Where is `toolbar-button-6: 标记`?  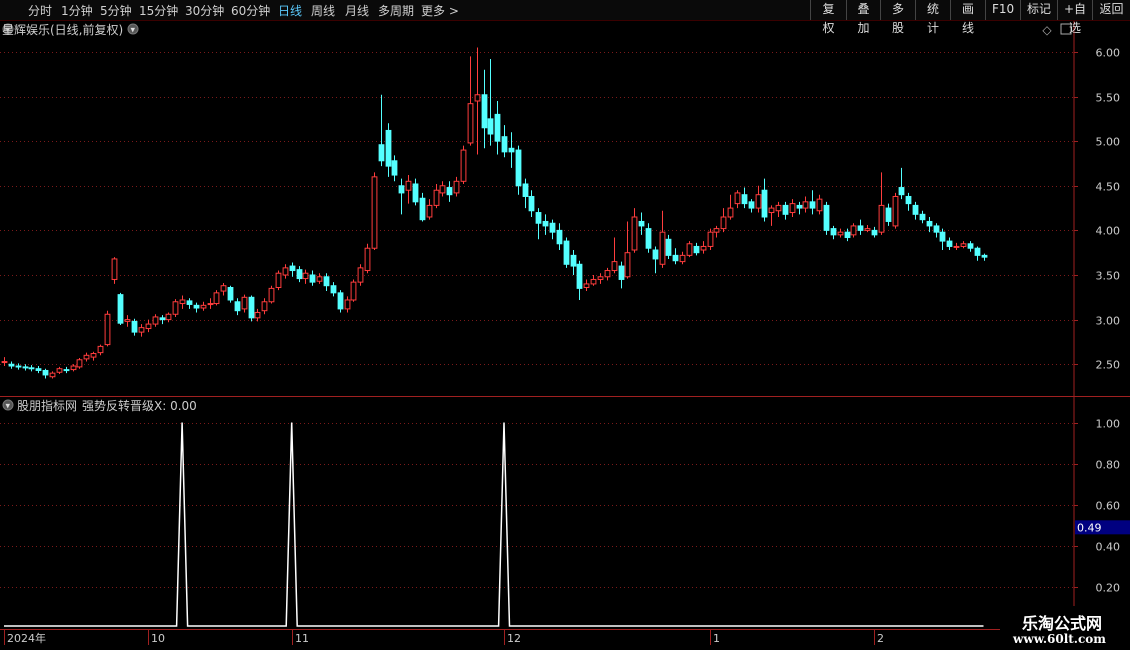 toolbar-button-6: 标记 is located at coordinates (1038, 10).